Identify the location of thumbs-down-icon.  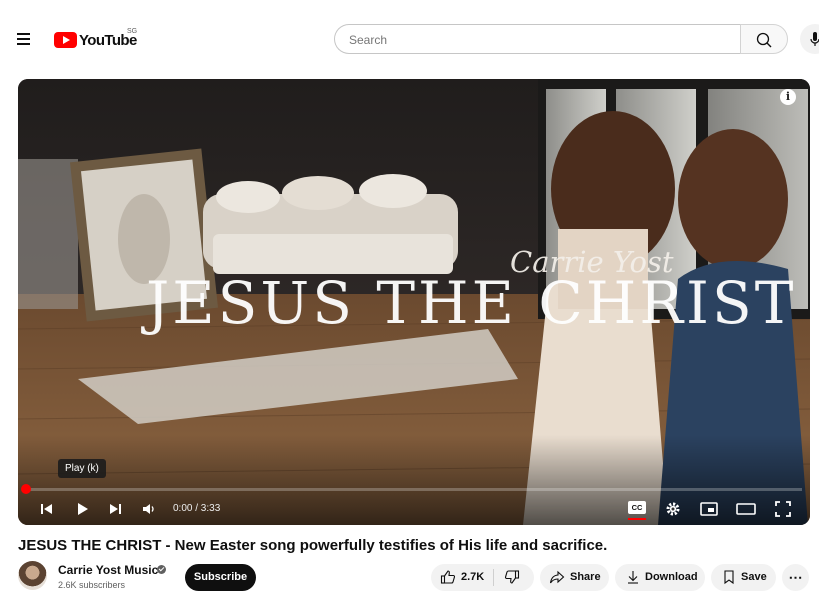
(512, 577).